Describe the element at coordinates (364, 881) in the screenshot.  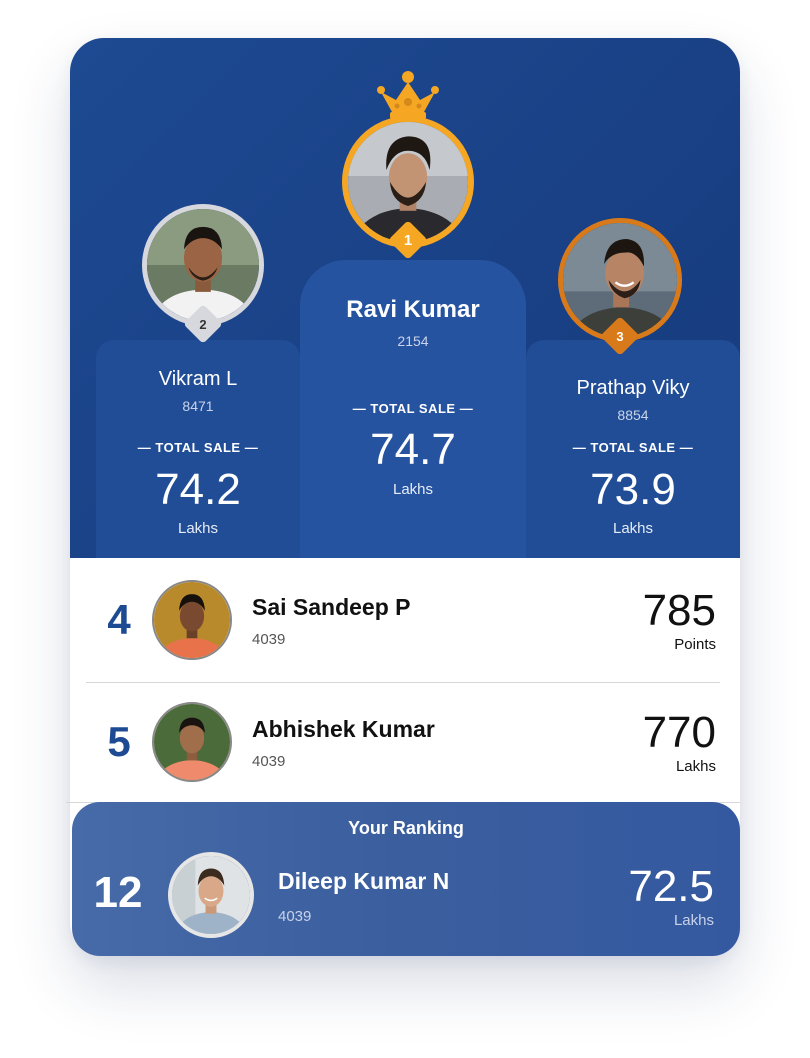
I see `your-ranking-name: Dileep Kumar N` at that location.